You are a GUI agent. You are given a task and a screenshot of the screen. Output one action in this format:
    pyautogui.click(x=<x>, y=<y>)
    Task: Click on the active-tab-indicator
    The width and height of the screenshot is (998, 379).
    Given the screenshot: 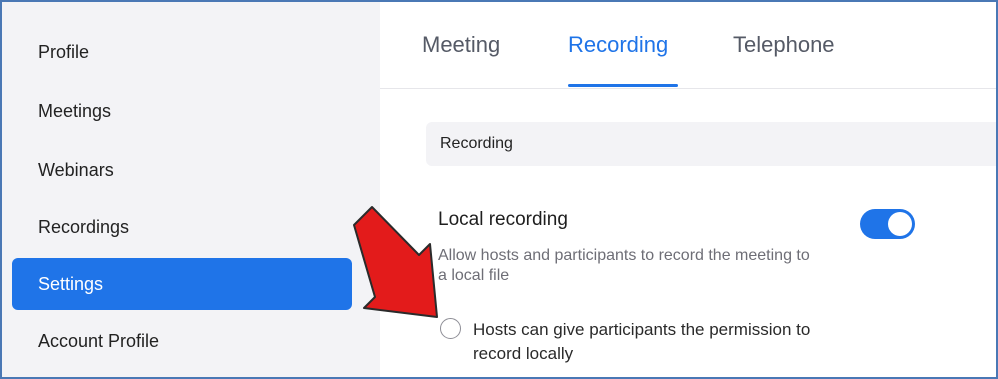 What is the action you would take?
    pyautogui.click(x=623, y=85)
    